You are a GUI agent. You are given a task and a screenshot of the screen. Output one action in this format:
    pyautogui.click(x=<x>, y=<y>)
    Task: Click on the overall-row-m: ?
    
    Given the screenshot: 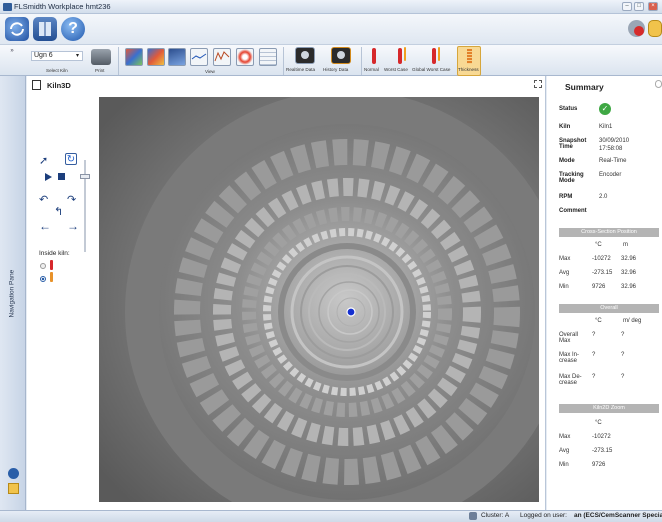 What is the action you would take?
    pyautogui.click(x=623, y=335)
    